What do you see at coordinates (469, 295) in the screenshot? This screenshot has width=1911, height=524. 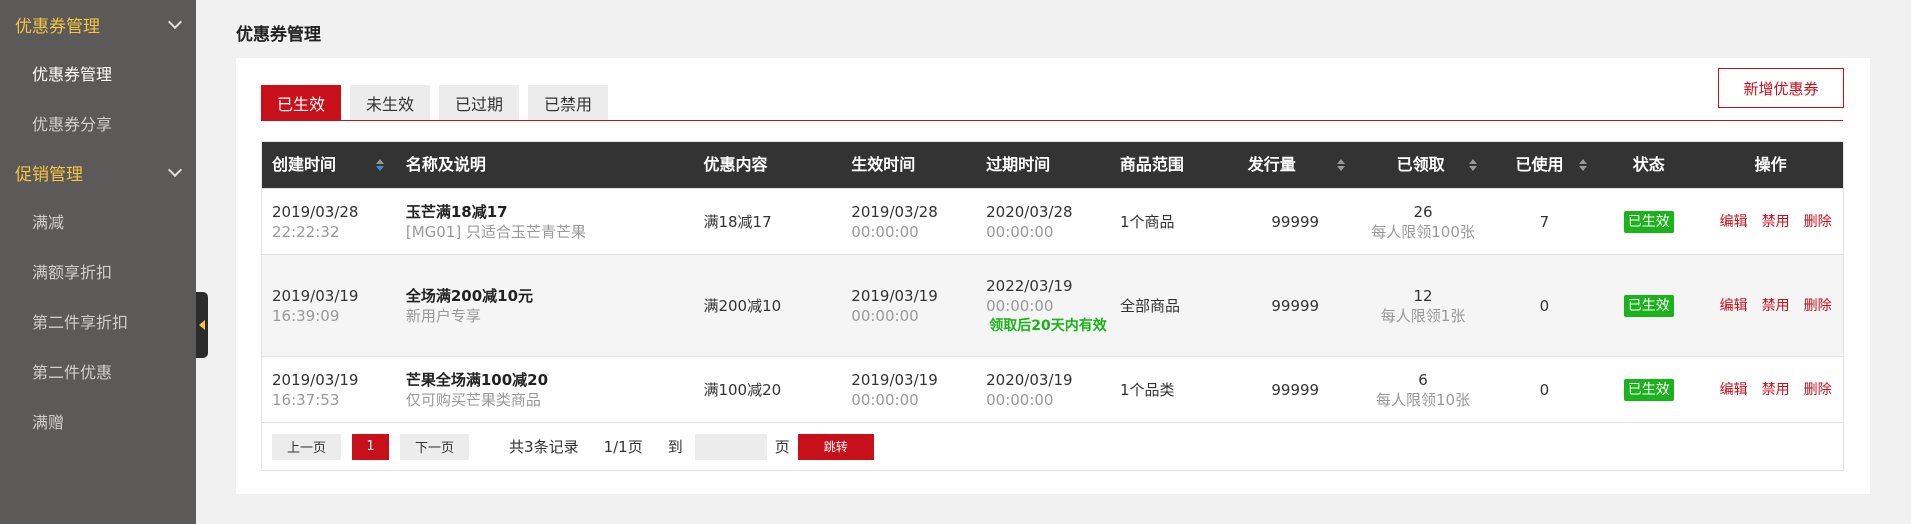 I see `coupon-name: 全场满200减10元` at bounding box center [469, 295].